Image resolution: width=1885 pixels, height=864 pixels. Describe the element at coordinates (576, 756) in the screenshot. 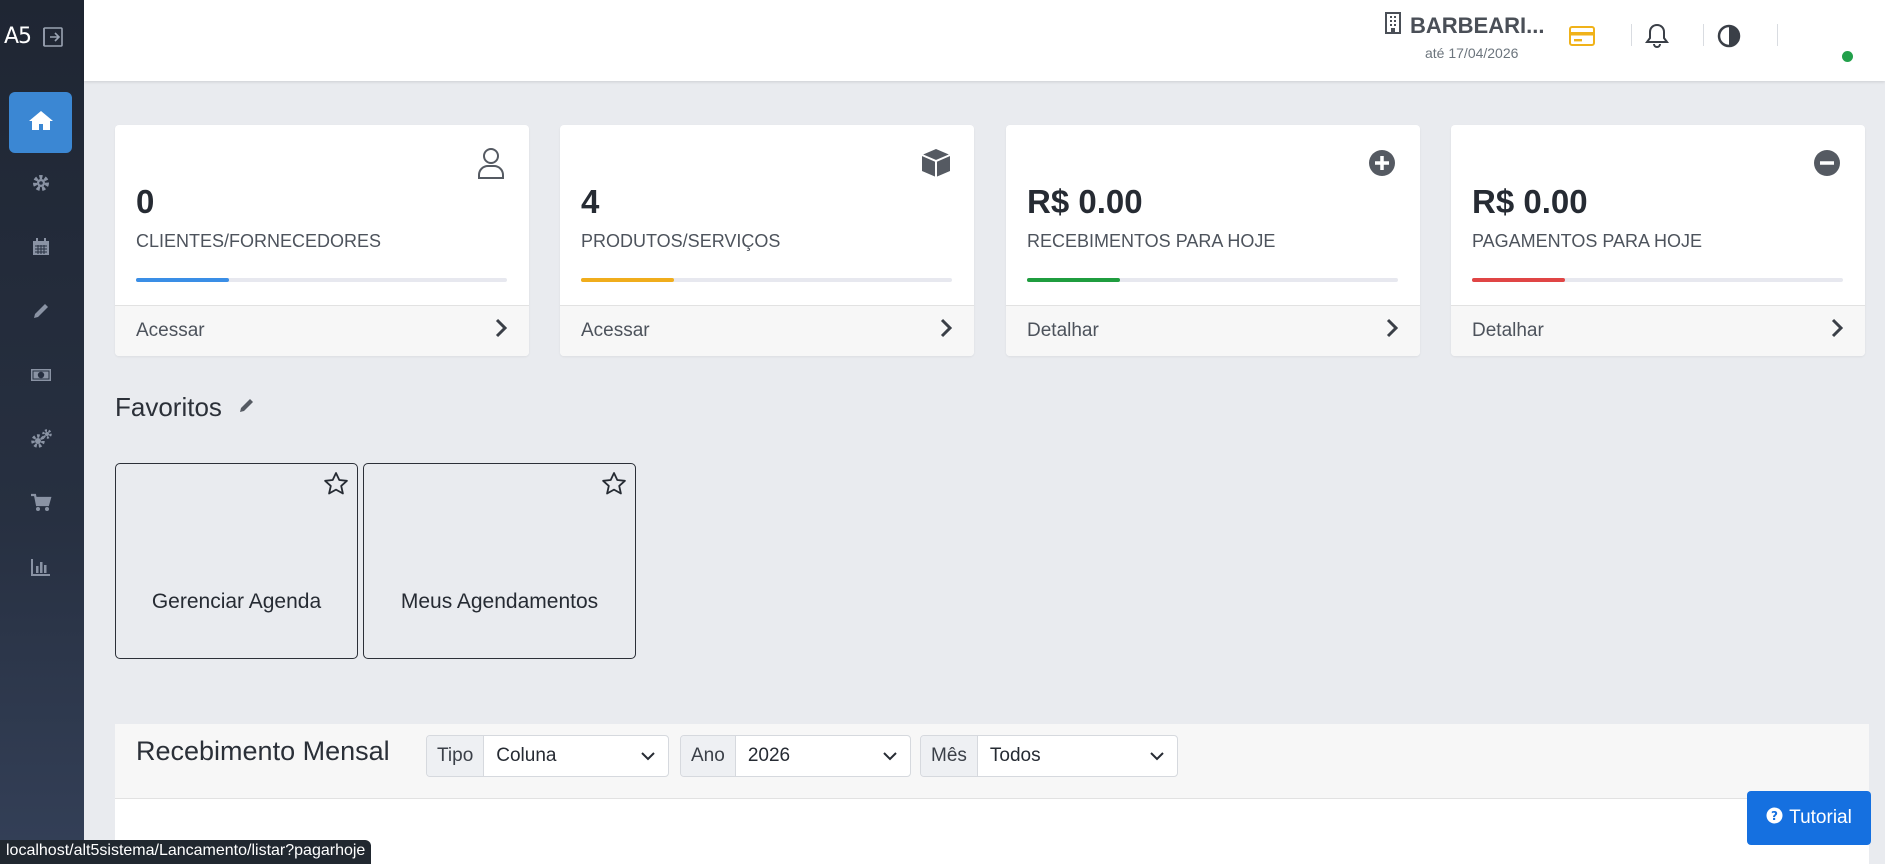

I see `type-select: Coluna` at that location.